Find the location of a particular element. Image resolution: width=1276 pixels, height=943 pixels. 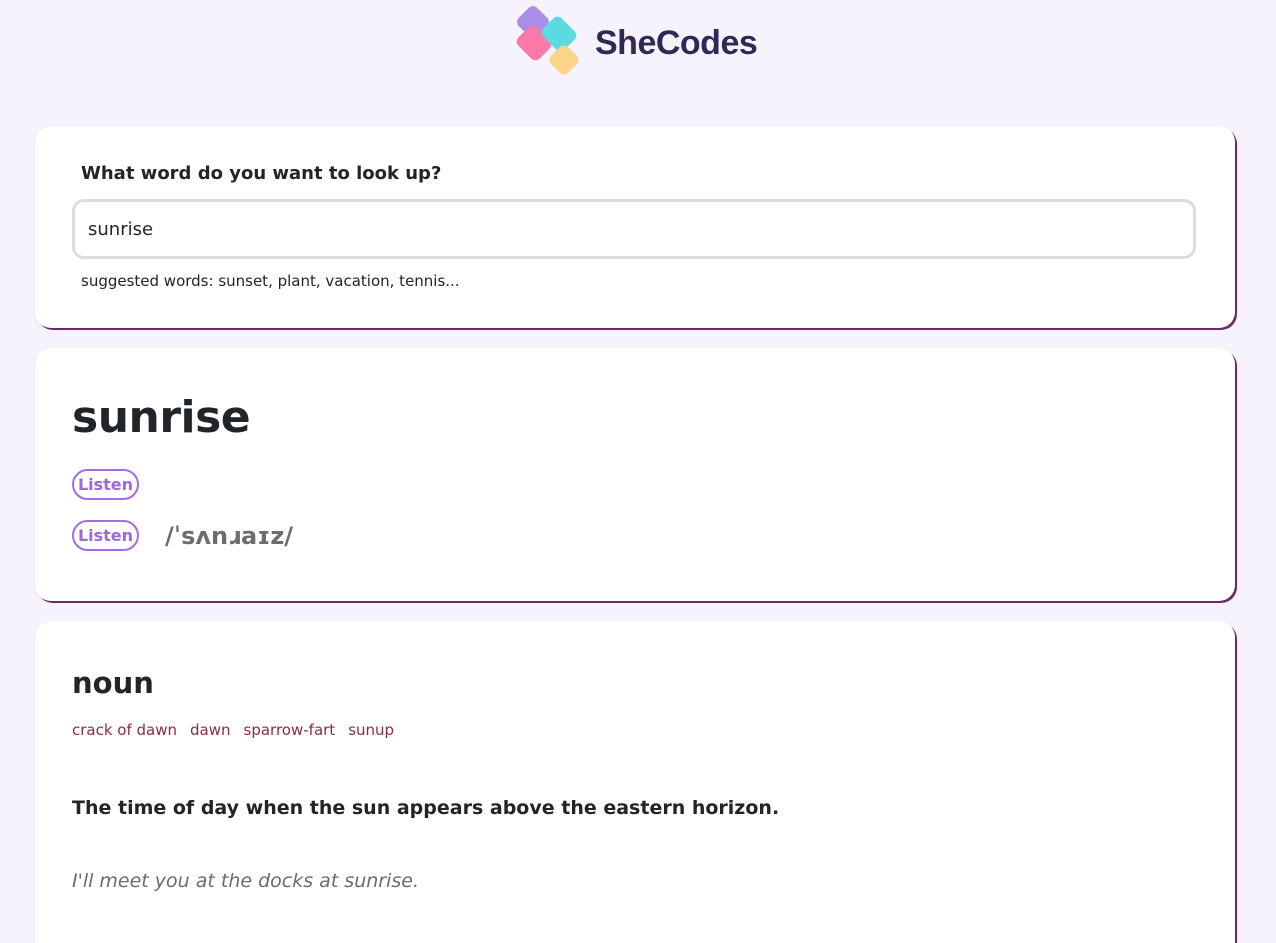

synonyms-list: crack of dawn dawn sparrow-fart sunup is located at coordinates (233, 730).